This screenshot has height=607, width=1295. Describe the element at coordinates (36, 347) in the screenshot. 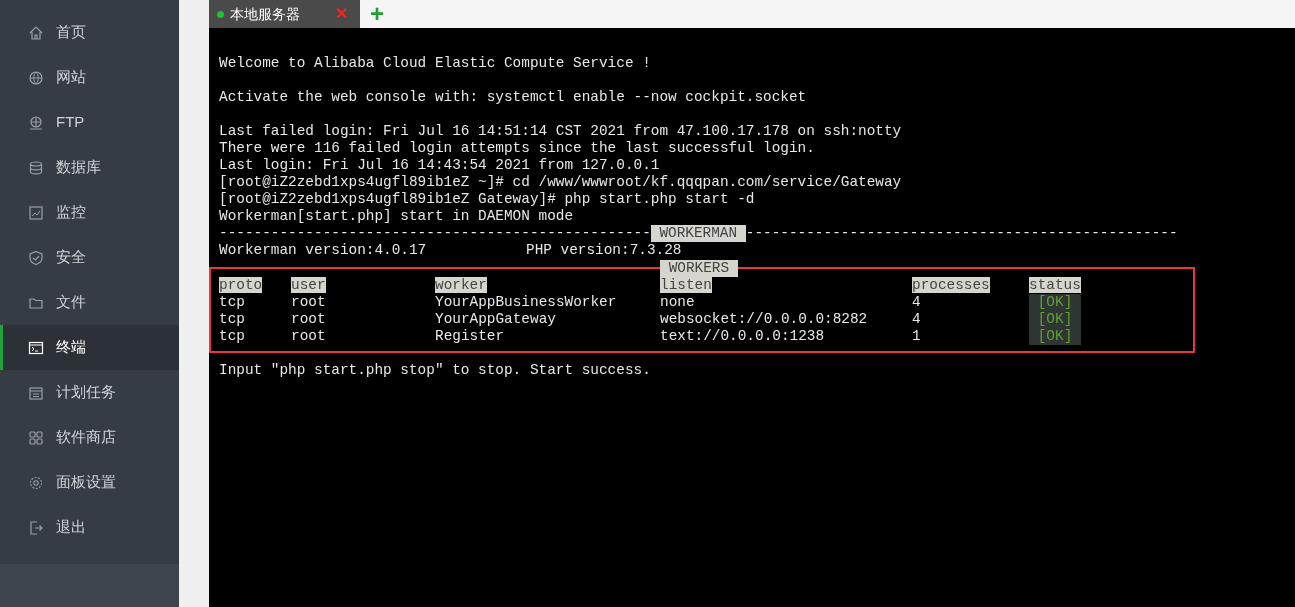

I see `terminal-icon` at that location.